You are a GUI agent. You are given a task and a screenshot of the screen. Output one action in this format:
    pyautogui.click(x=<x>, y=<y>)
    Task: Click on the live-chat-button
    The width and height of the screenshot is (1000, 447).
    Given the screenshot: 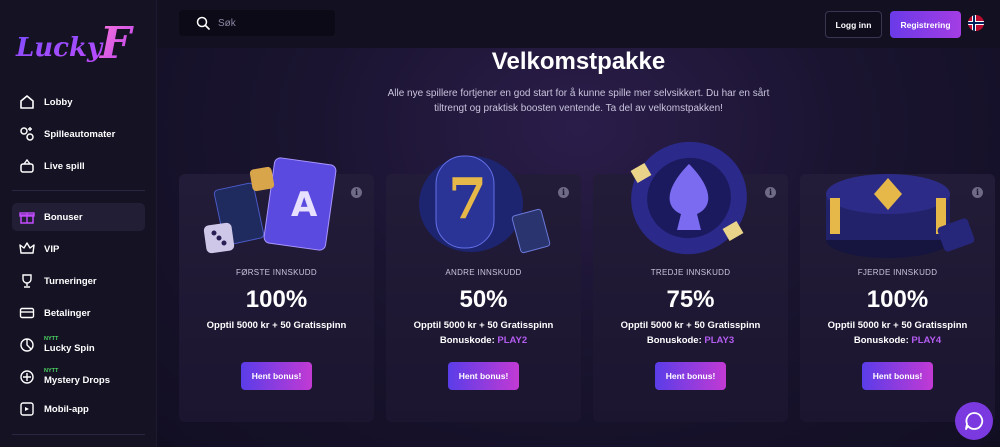 What is the action you would take?
    pyautogui.click(x=974, y=421)
    